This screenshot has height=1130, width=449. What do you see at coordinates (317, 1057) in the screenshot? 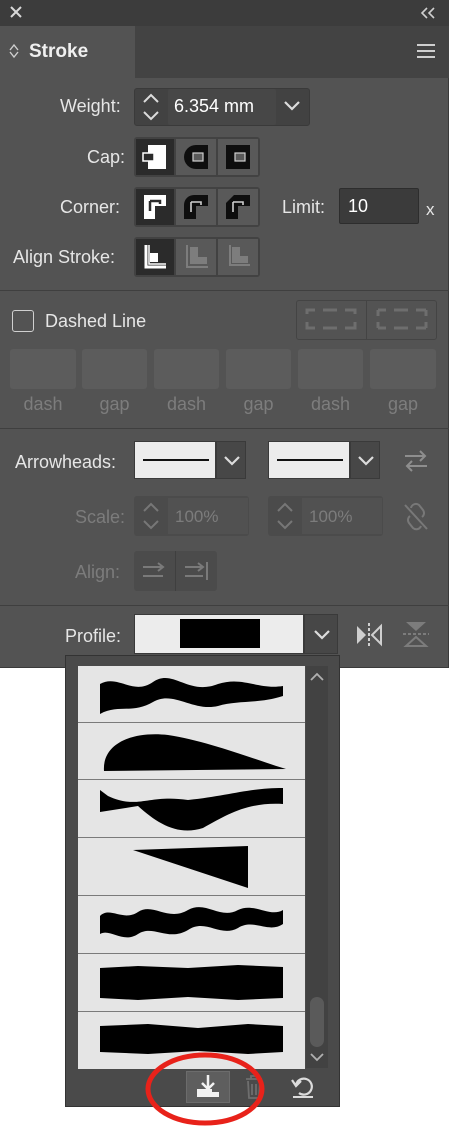
I see `scroll-down-icon` at bounding box center [317, 1057].